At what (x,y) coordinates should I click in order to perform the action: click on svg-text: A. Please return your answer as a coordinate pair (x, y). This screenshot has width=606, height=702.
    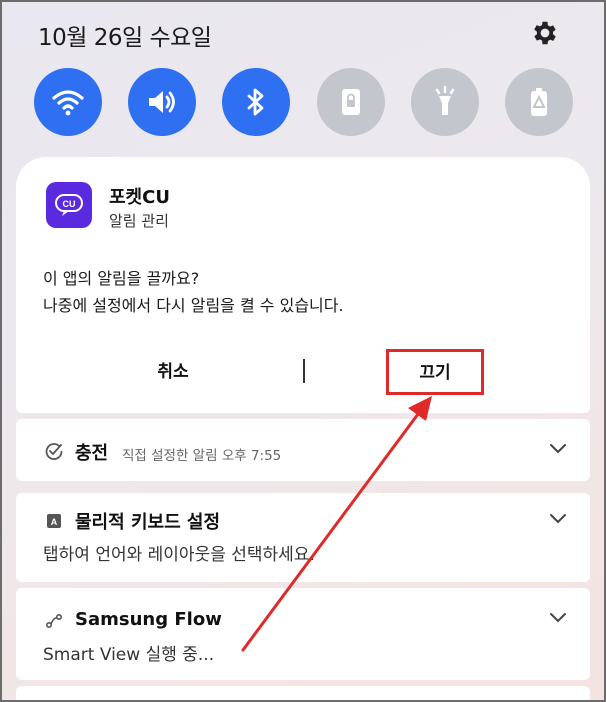
    Looking at the image, I should click on (54, 522).